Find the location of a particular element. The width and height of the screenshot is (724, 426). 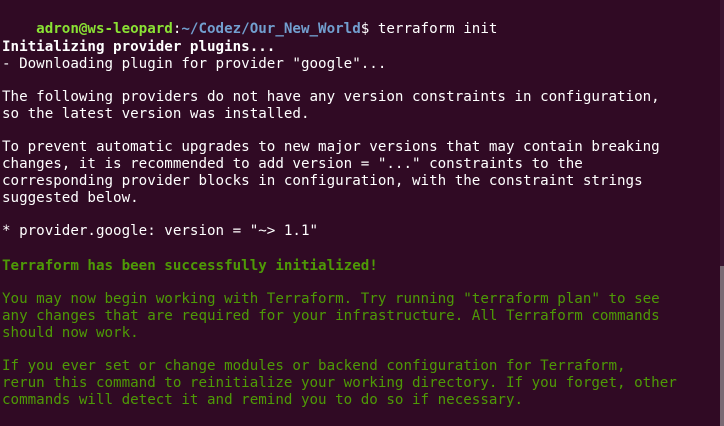

output-begin-3: should now work. is located at coordinates (70, 333).